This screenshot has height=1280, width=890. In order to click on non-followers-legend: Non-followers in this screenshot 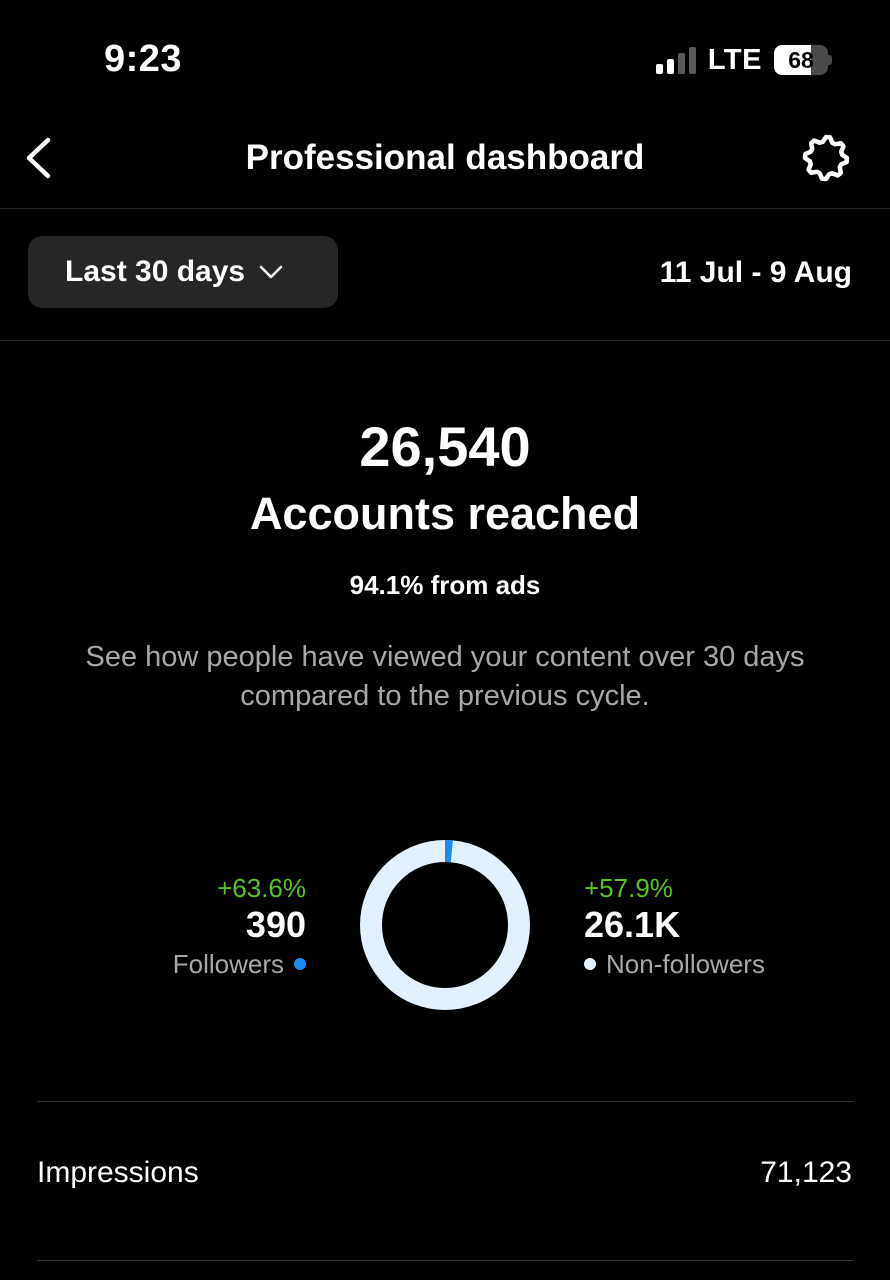, I will do `click(674, 964)`.